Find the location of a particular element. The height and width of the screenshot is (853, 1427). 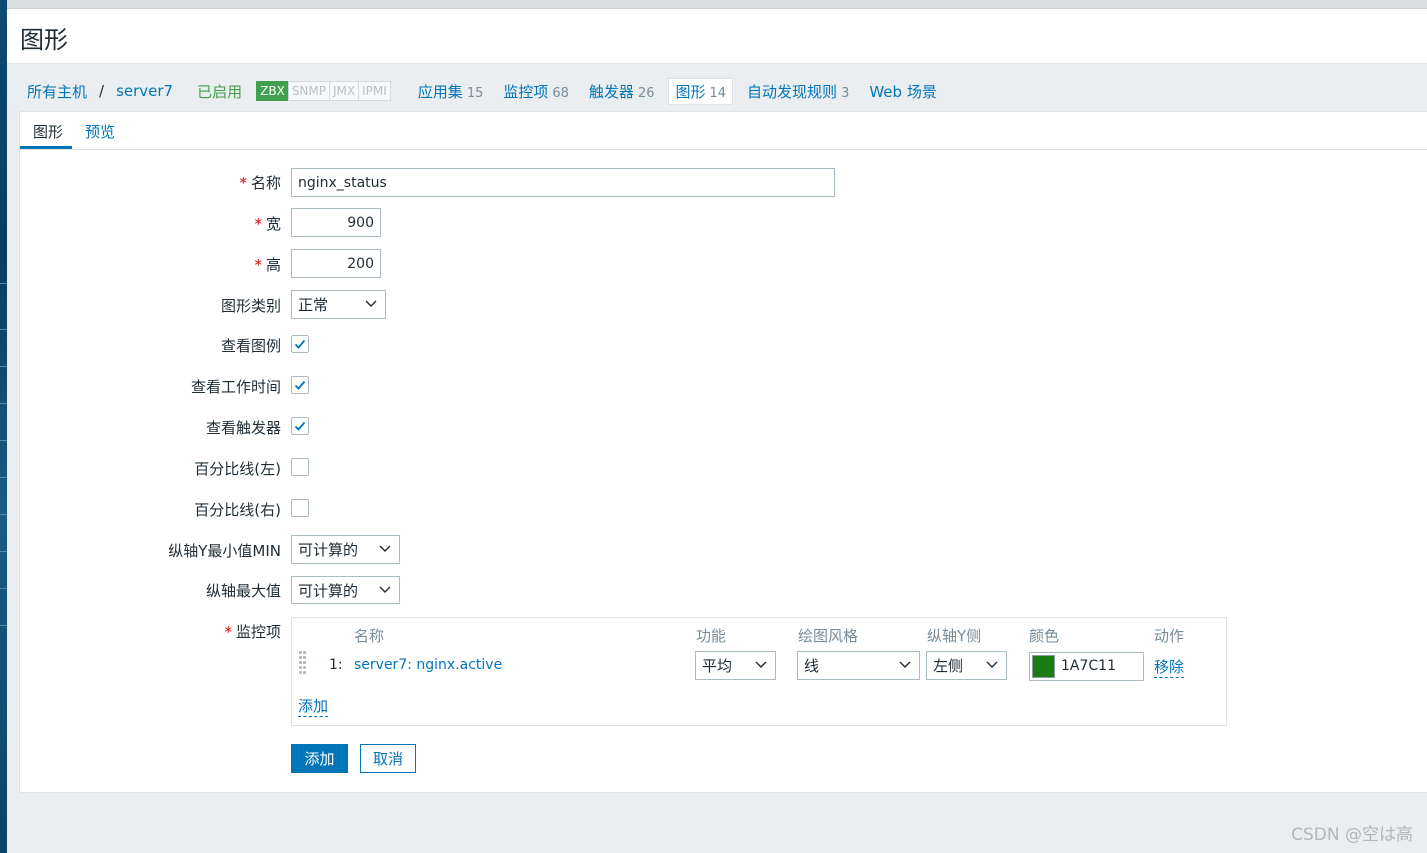

ymin-select: 可计算的 is located at coordinates (345, 549).